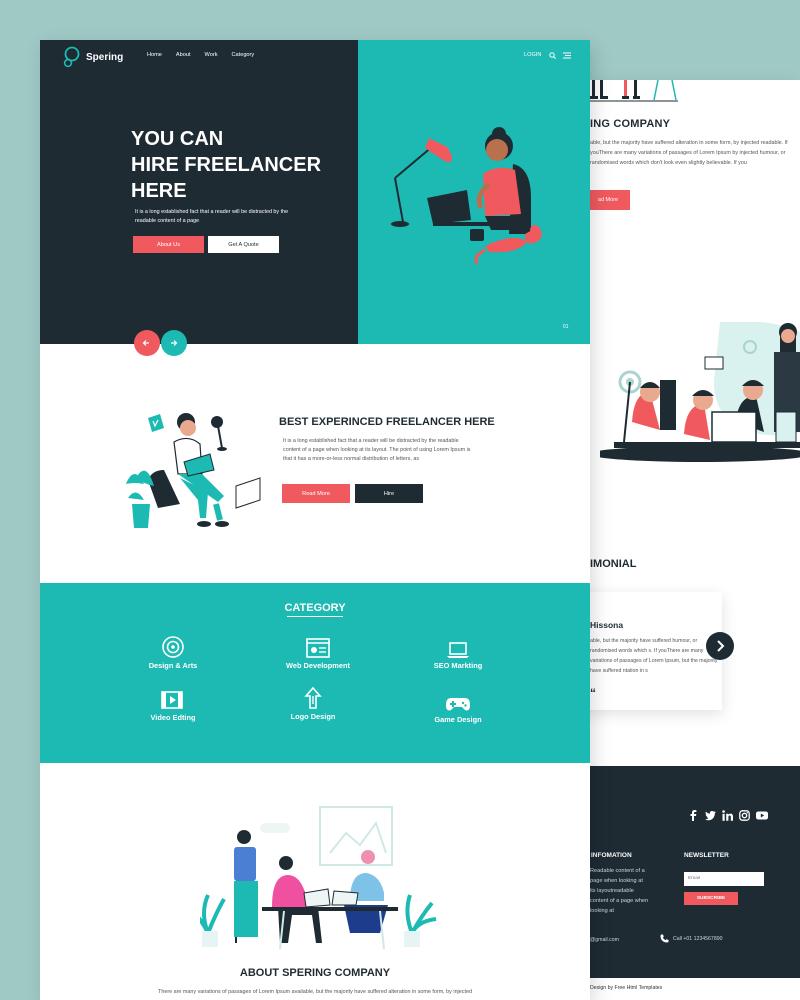  Describe the element at coordinates (700, 392) in the screenshot. I see `team-meeting-illustration` at that location.